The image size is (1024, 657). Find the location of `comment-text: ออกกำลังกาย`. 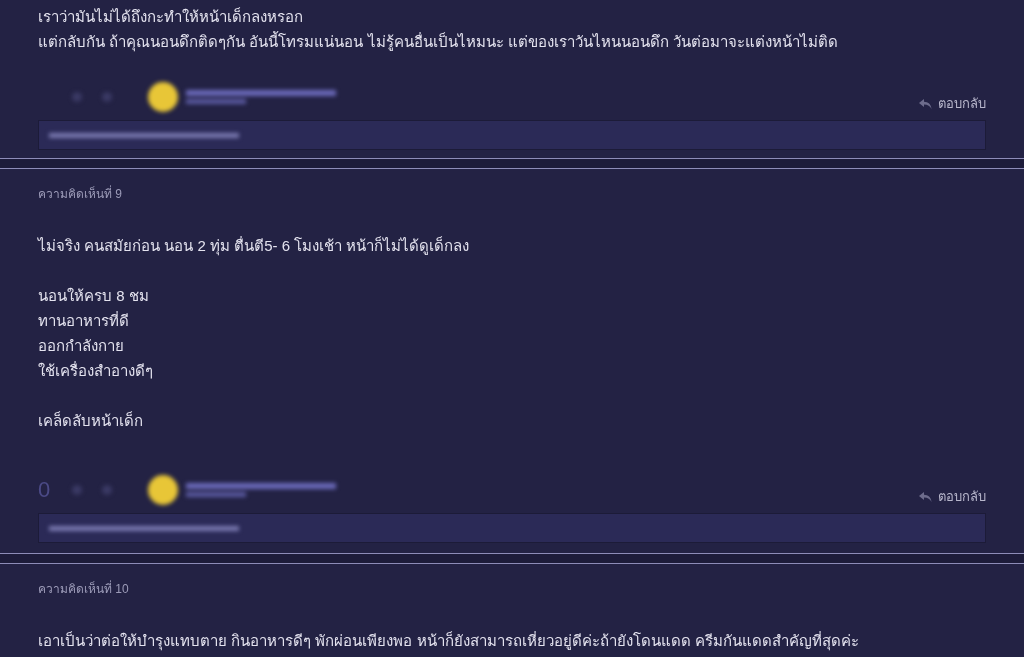

comment-text: ออกกำลังกาย is located at coordinates (81, 346).